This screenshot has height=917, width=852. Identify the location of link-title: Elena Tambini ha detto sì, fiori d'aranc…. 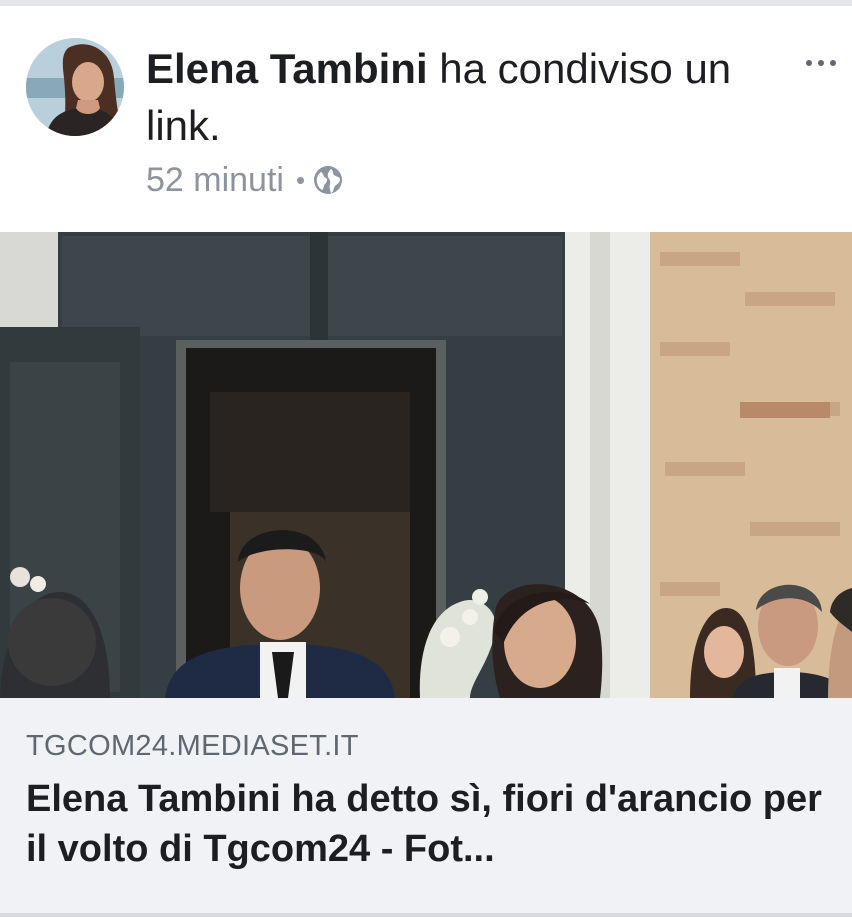
(436, 824).